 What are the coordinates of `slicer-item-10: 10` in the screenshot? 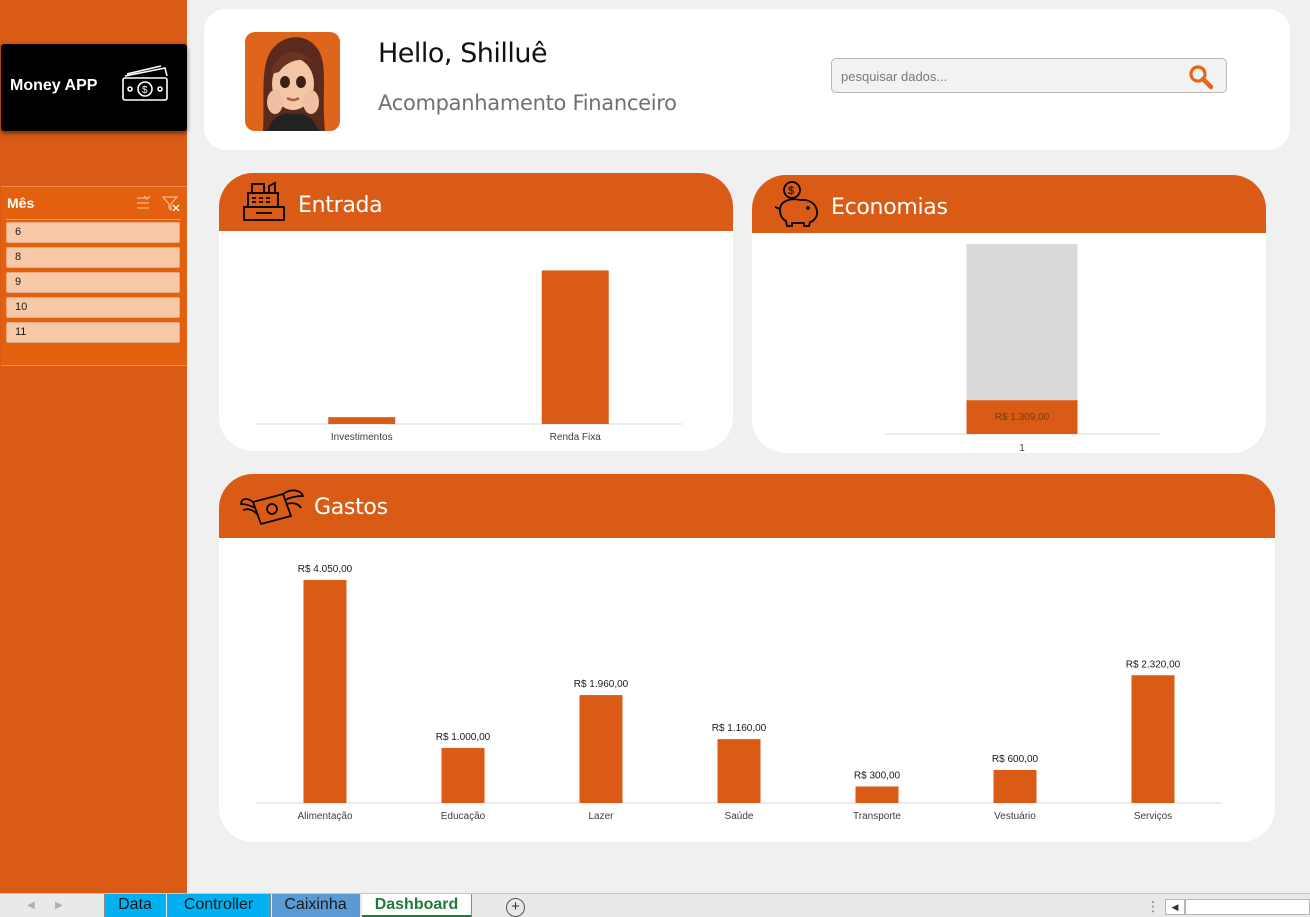 It's located at (93, 307).